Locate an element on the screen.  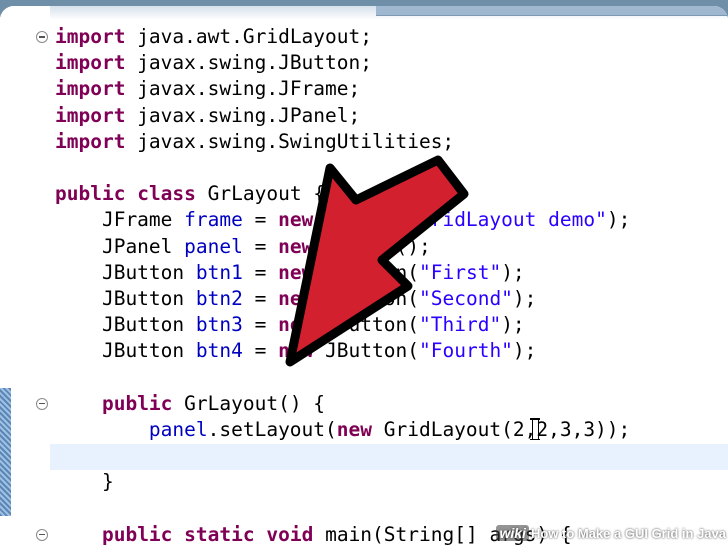
watermark: wiki How to Make a GUI Grid in Java is located at coordinates (611, 533).